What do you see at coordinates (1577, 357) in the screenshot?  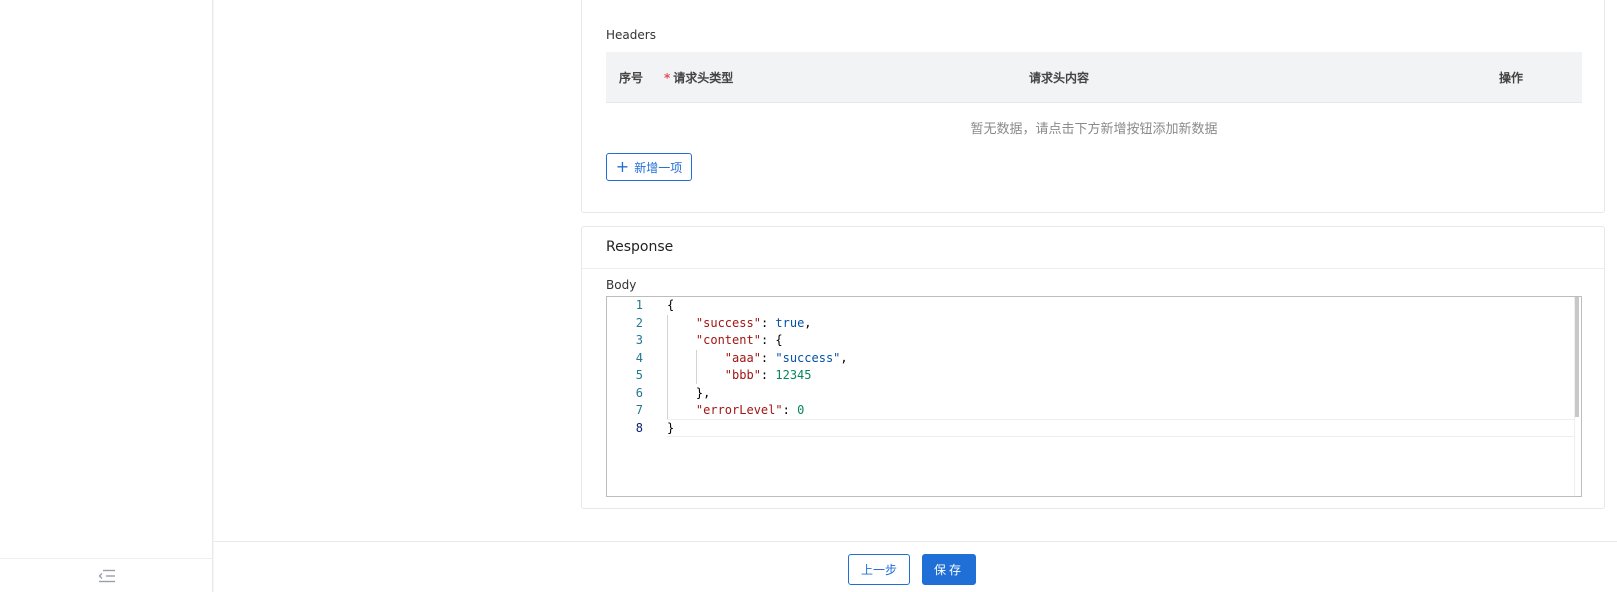 I see `editor-scrollbar` at bounding box center [1577, 357].